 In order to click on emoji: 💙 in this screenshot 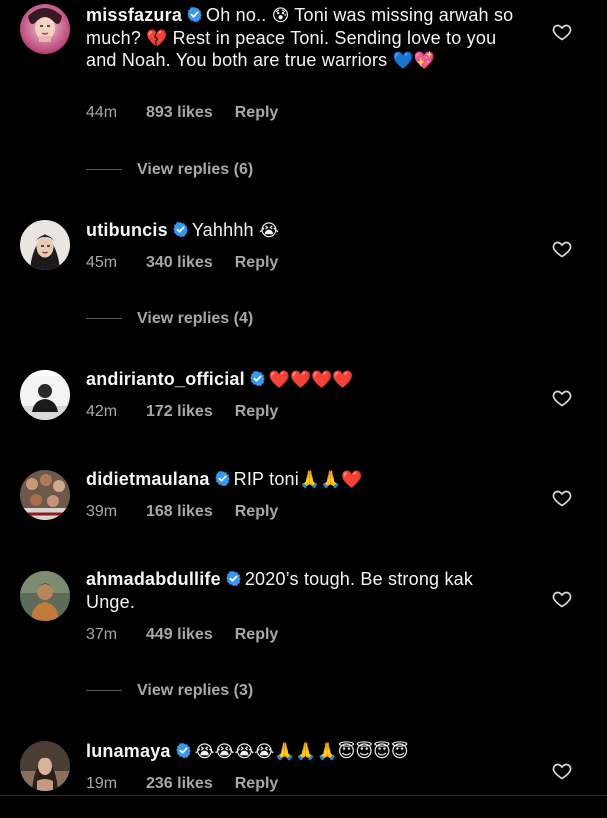, I will do `click(403, 60)`.